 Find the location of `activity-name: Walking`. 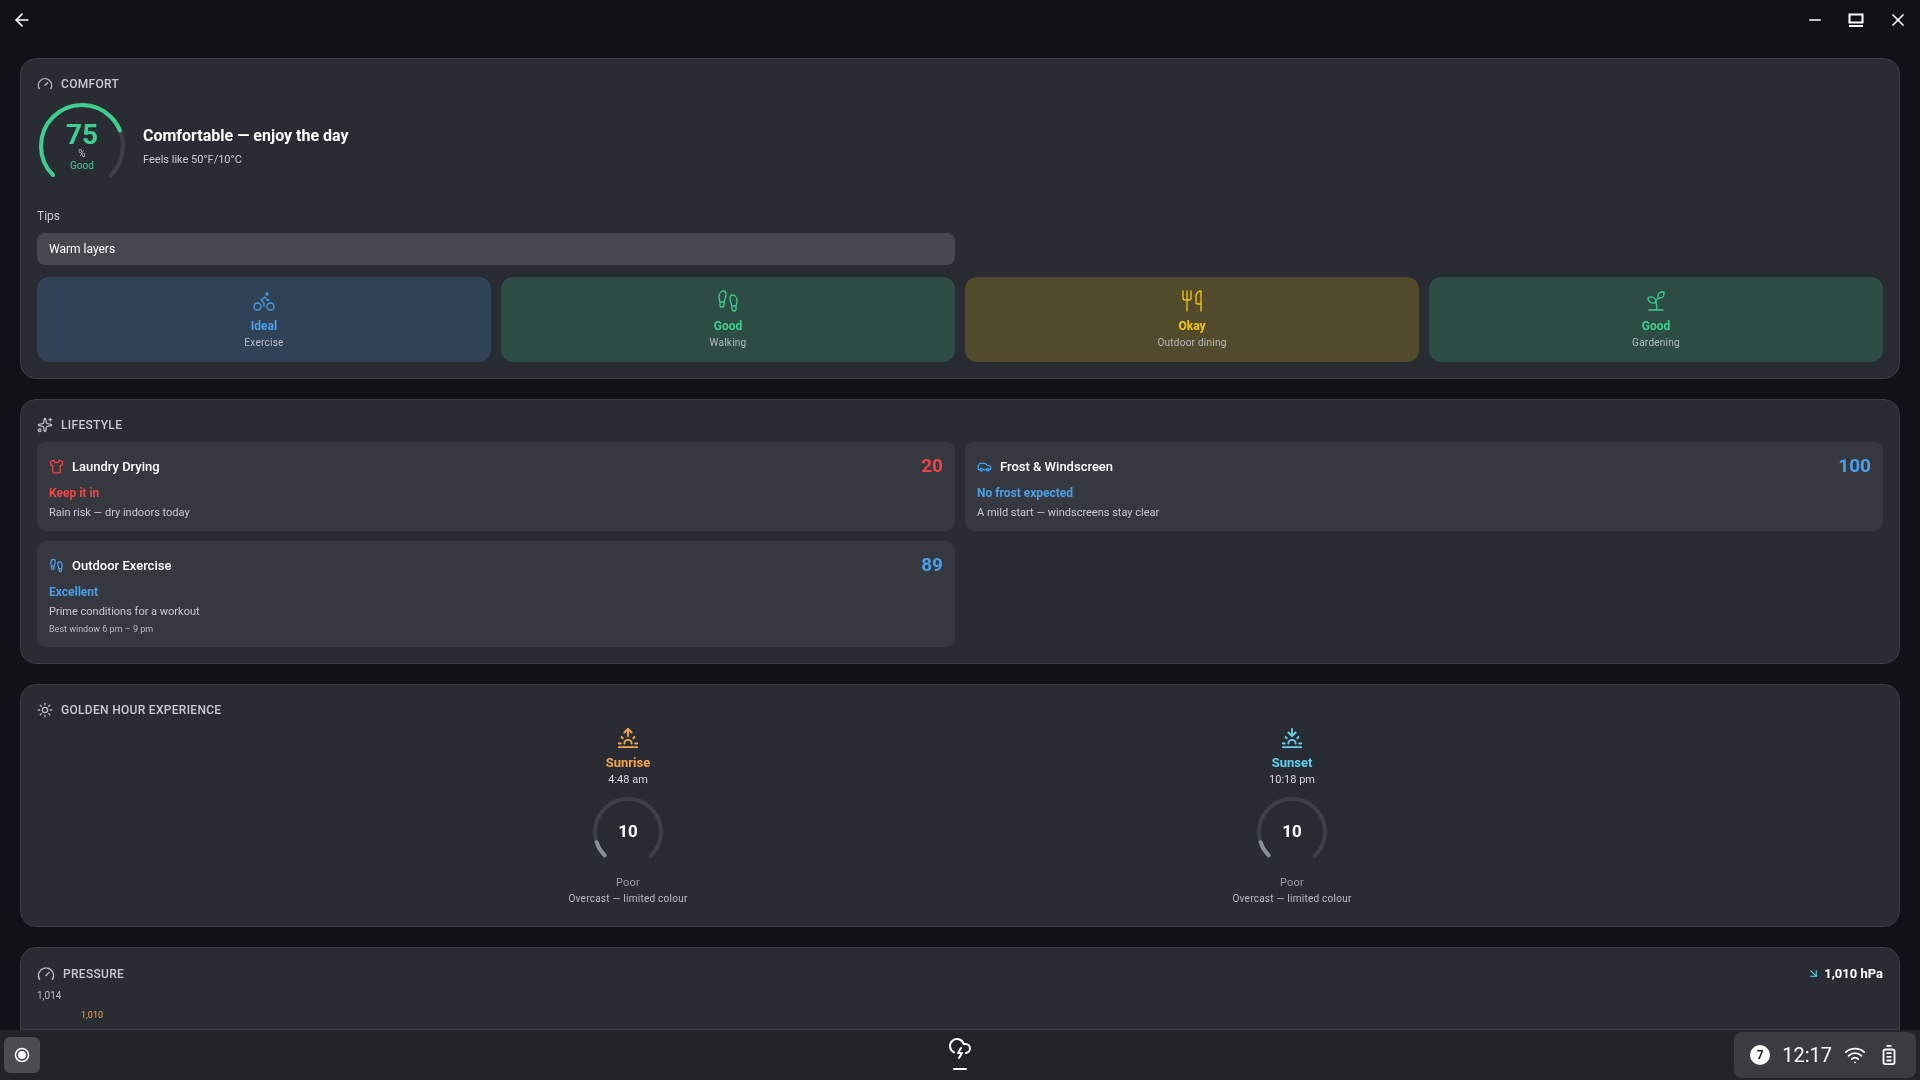

activity-name: Walking is located at coordinates (728, 343).